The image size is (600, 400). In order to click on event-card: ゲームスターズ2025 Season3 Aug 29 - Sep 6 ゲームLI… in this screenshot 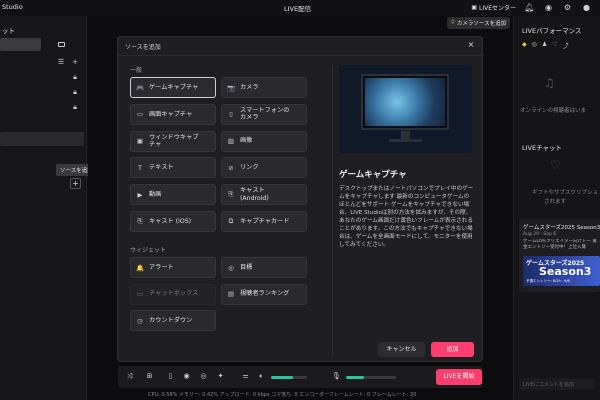, I will do `click(559, 255)`.